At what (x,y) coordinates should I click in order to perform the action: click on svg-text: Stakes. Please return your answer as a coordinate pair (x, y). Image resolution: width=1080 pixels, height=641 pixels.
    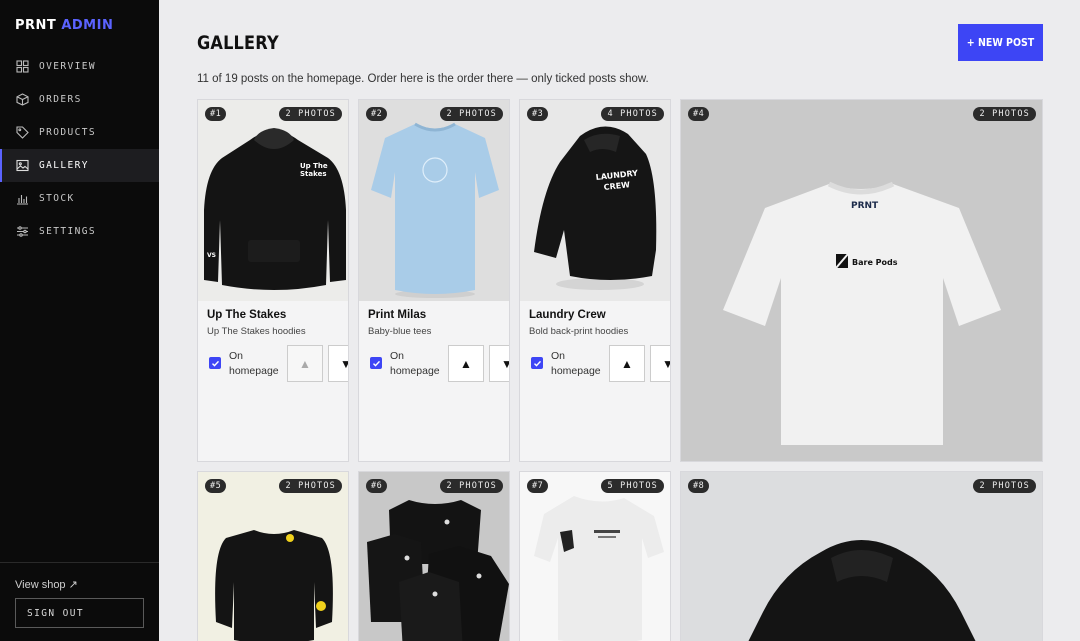
    Looking at the image, I should click on (313, 174).